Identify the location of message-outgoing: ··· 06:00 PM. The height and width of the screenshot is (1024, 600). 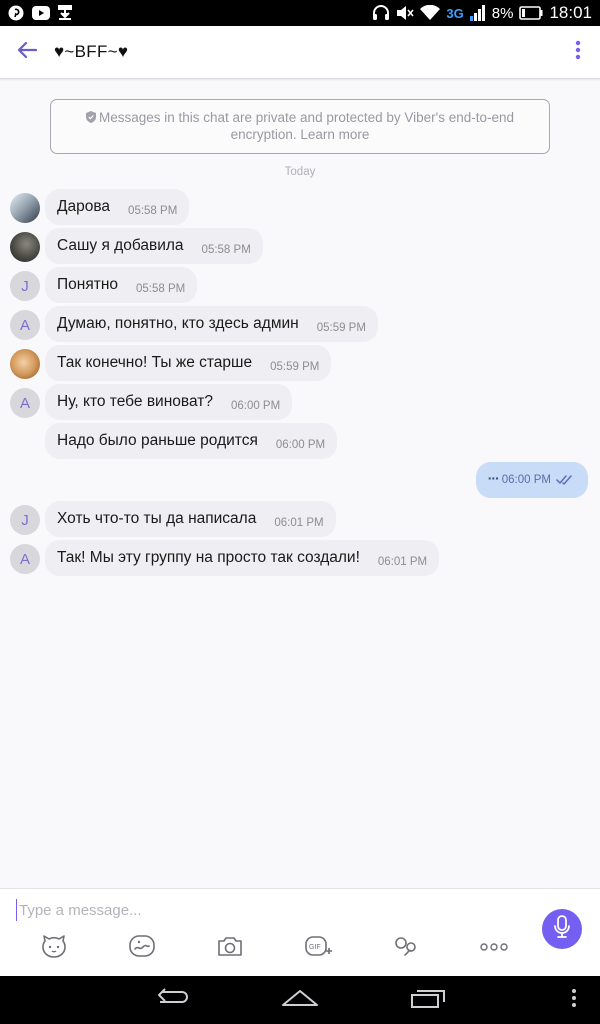
(300, 480).